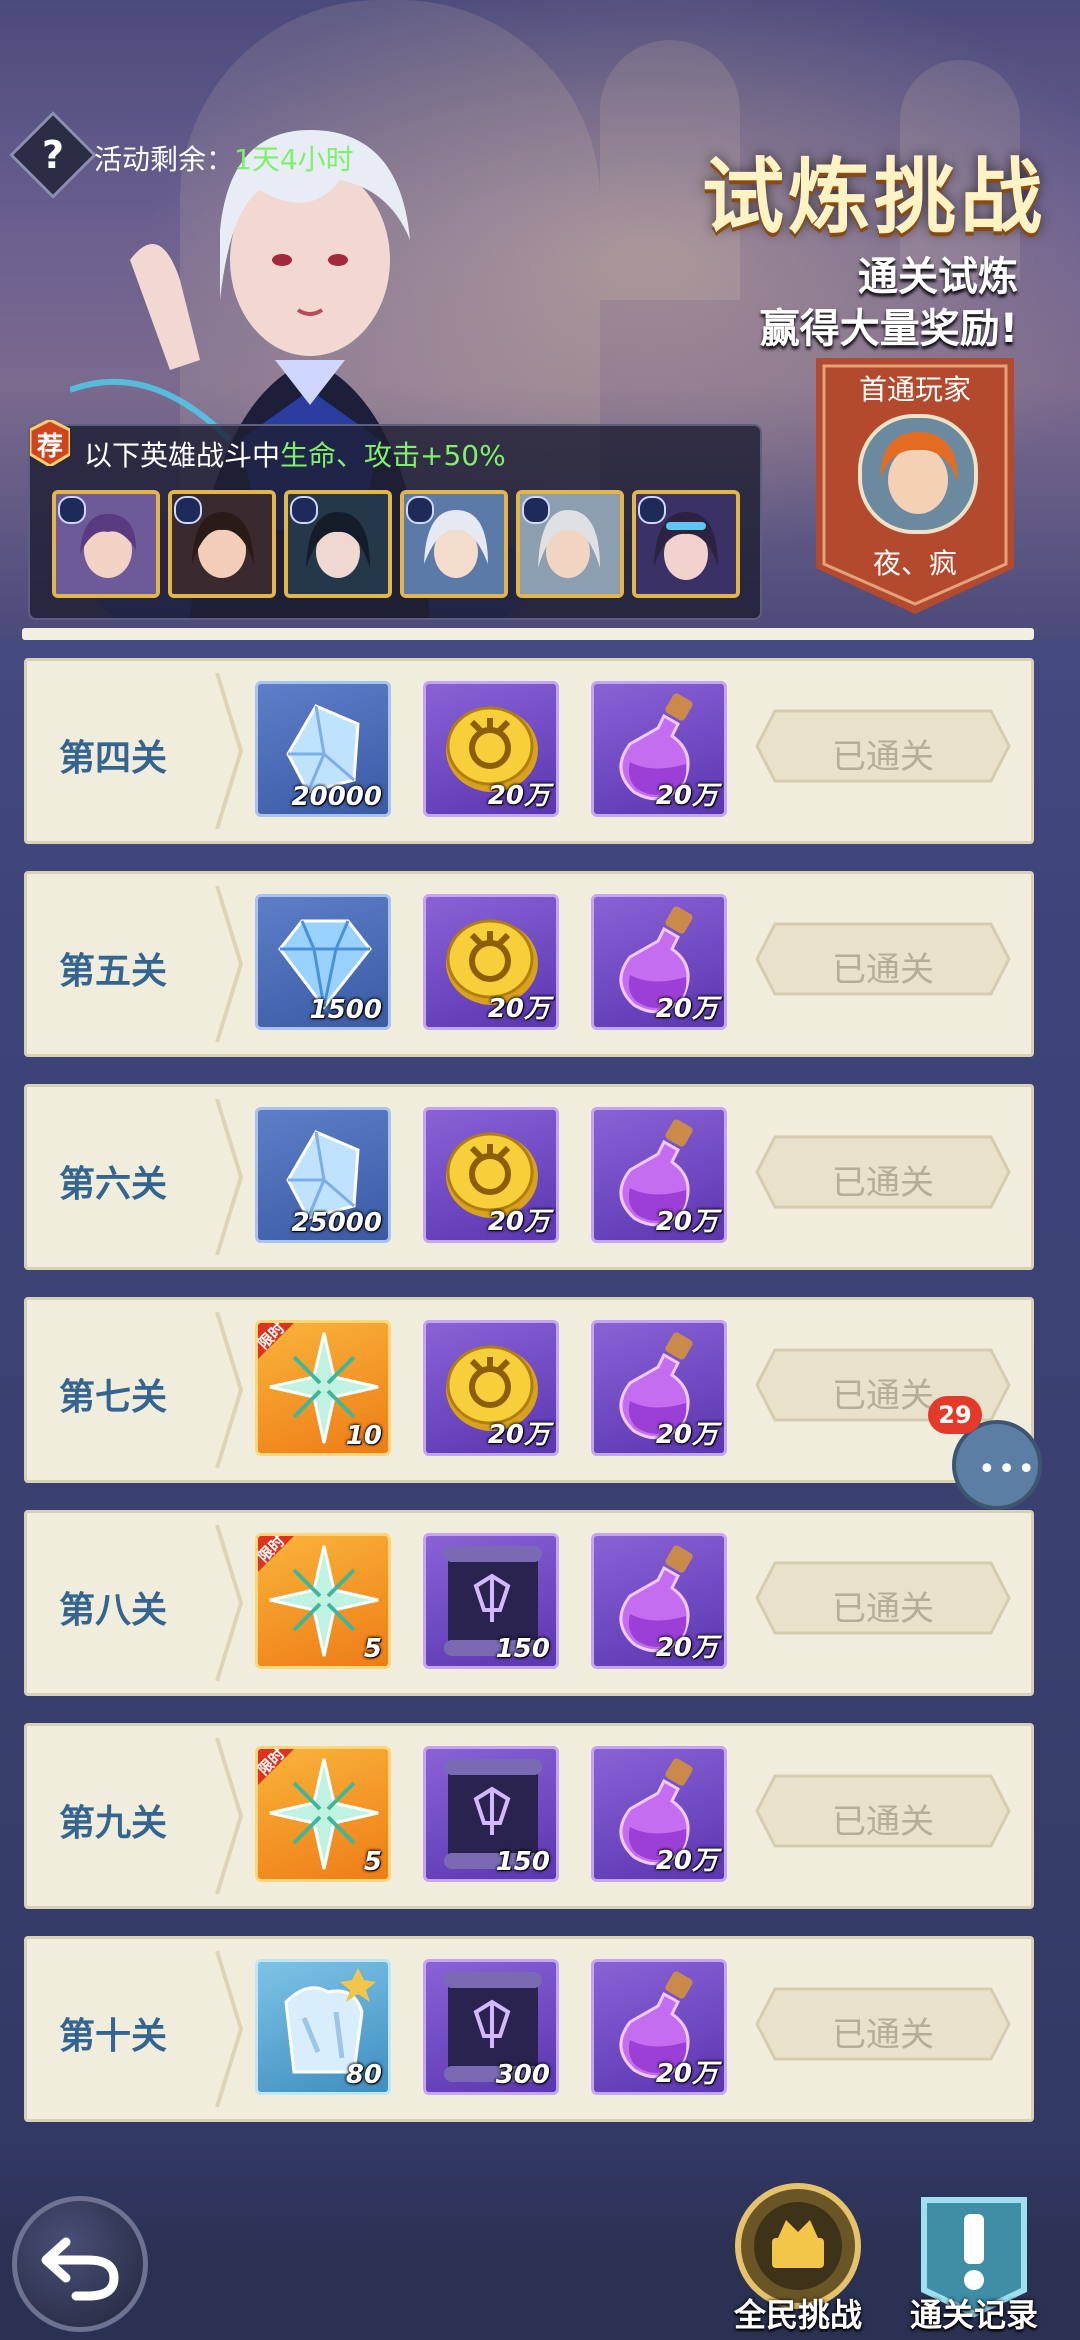 The width and height of the screenshot is (1080, 2340). Describe the element at coordinates (522, 2075) in the screenshot. I see `reward-quantity: 300` at that location.